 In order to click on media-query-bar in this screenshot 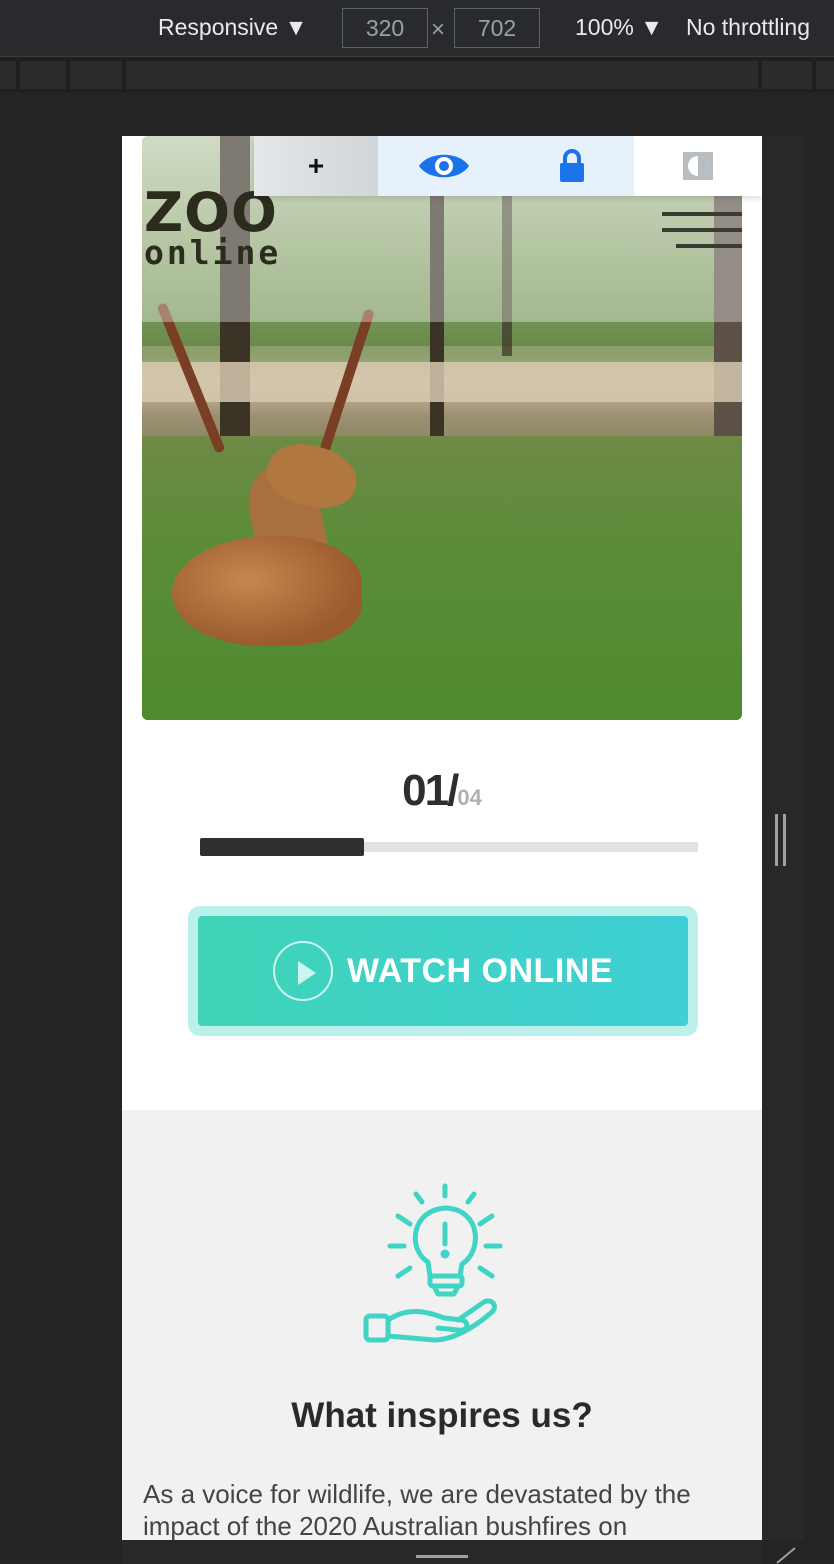, I will do `click(417, 74)`.